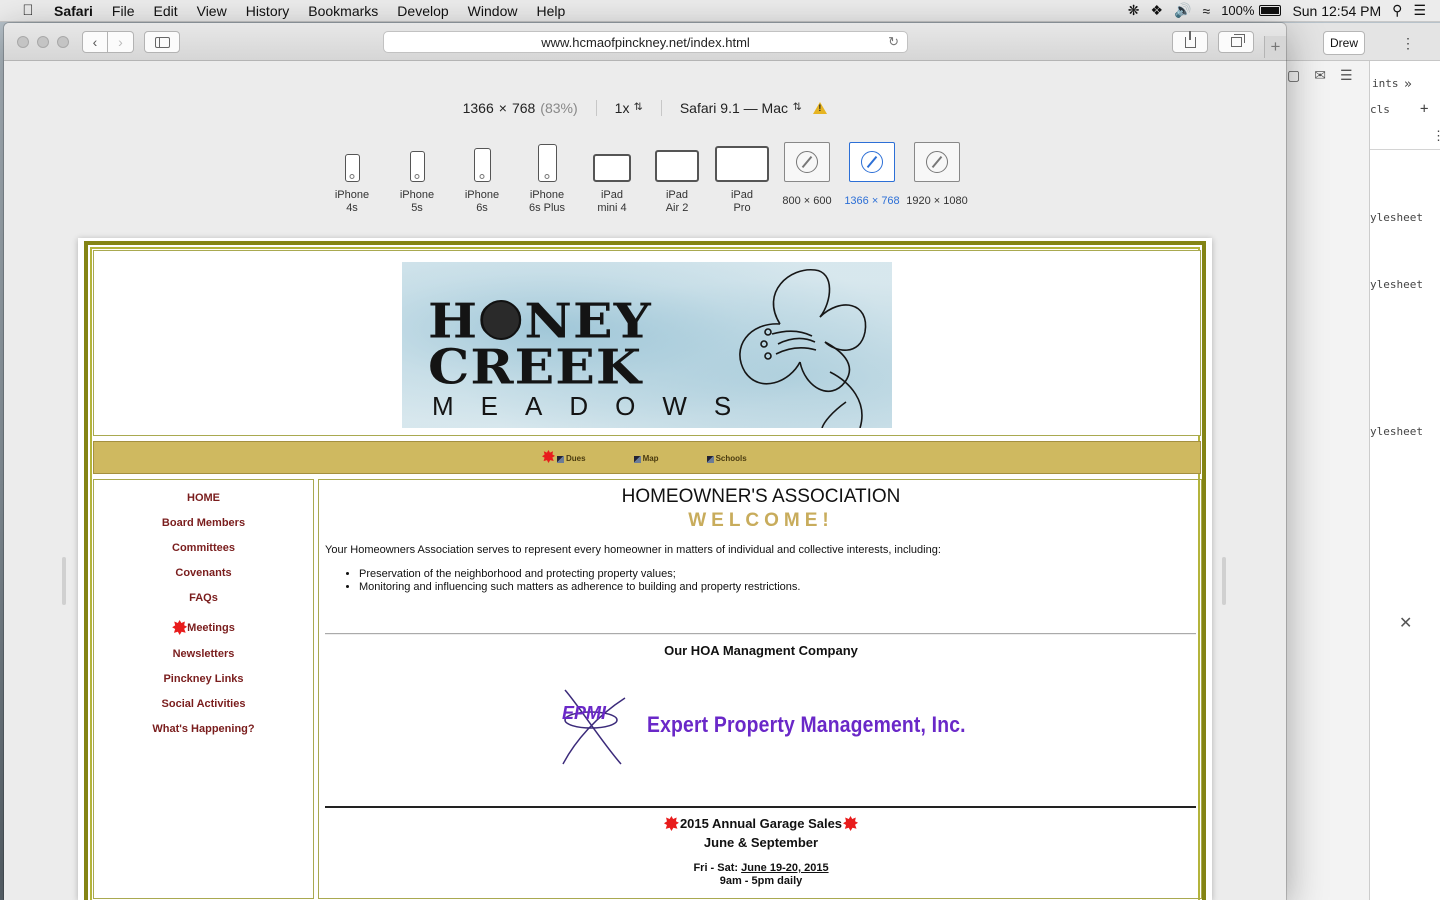 The height and width of the screenshot is (900, 1440). What do you see at coordinates (1408, 43) in the screenshot?
I see `more-options-icon: ⋮` at bounding box center [1408, 43].